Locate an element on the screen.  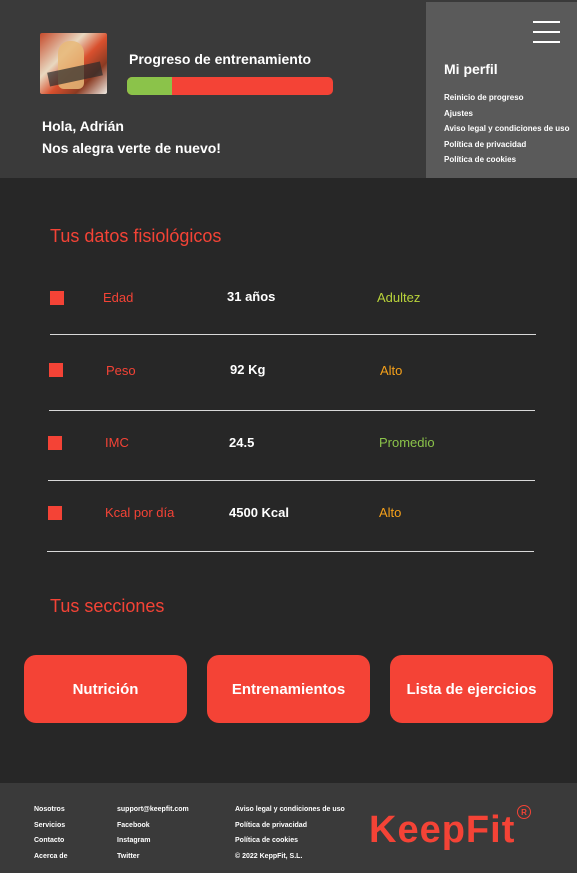
physio-label-bmi: IMC is located at coordinates (117, 442).